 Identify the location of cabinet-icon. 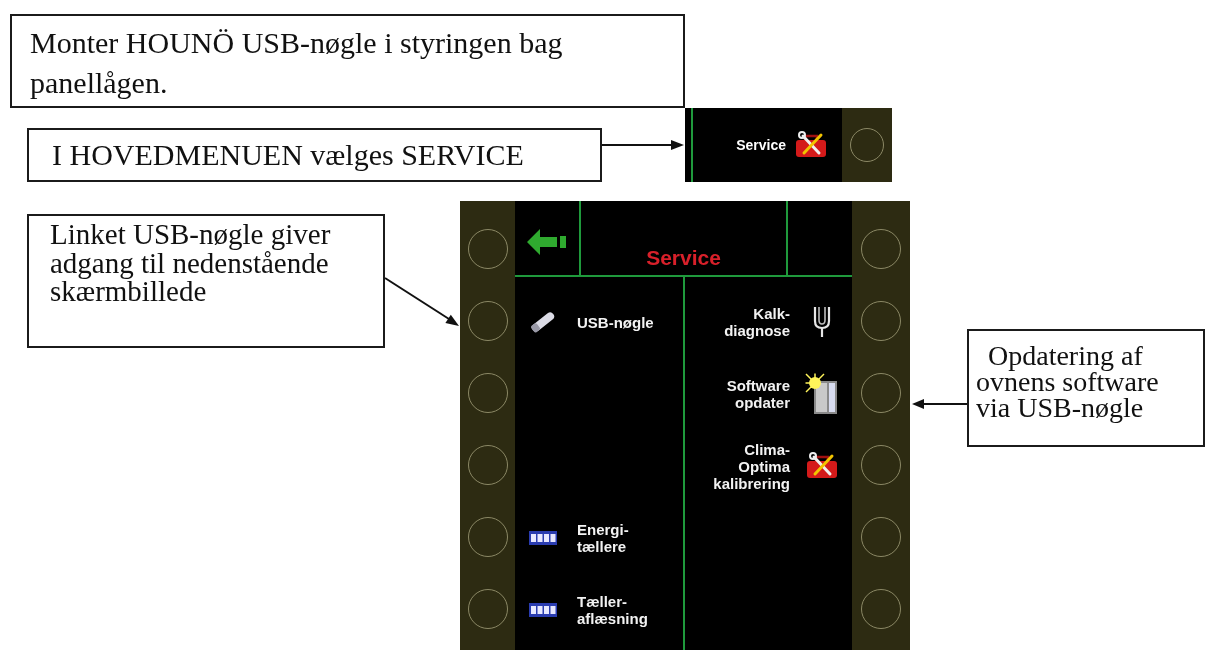
(822, 394).